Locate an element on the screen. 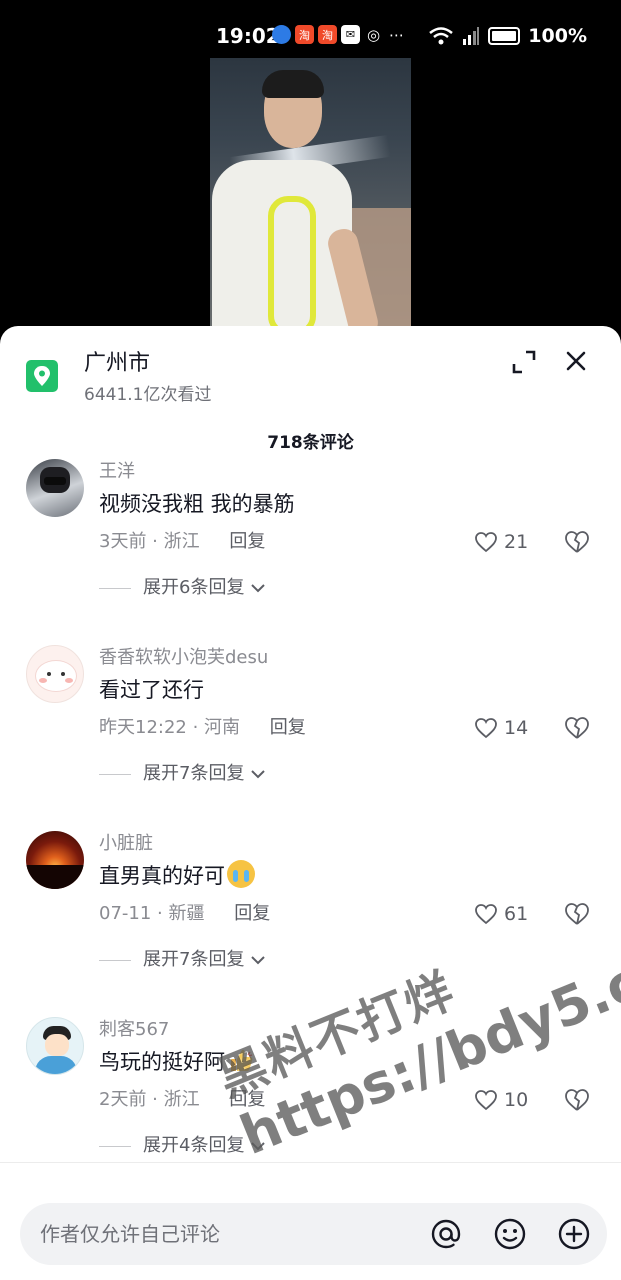 The height and width of the screenshot is (1280, 621). status-time: 19:02 is located at coordinates (248, 36).